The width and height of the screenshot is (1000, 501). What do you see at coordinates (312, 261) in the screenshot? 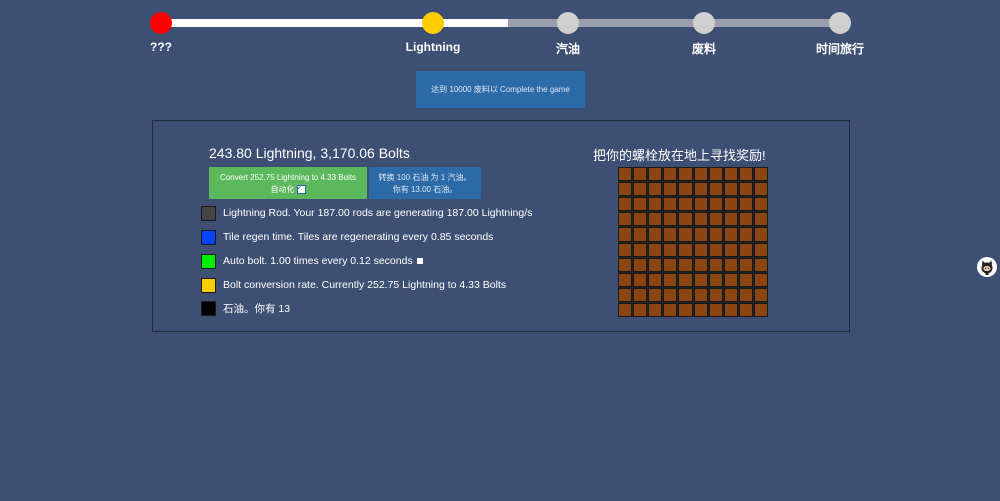
I see `upgrade-auto-bolt: Auto bolt. 1.00 times every 0.12 seconds` at bounding box center [312, 261].